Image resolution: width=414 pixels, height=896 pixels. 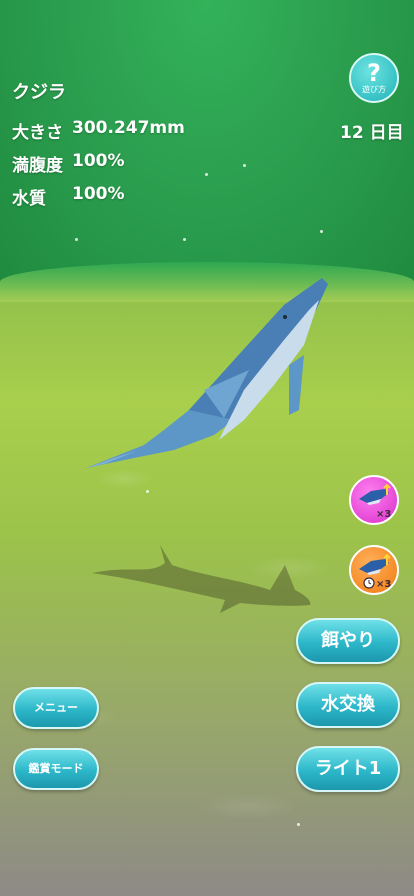 I want to click on feed-button: 餌やり, so click(x=348, y=641).